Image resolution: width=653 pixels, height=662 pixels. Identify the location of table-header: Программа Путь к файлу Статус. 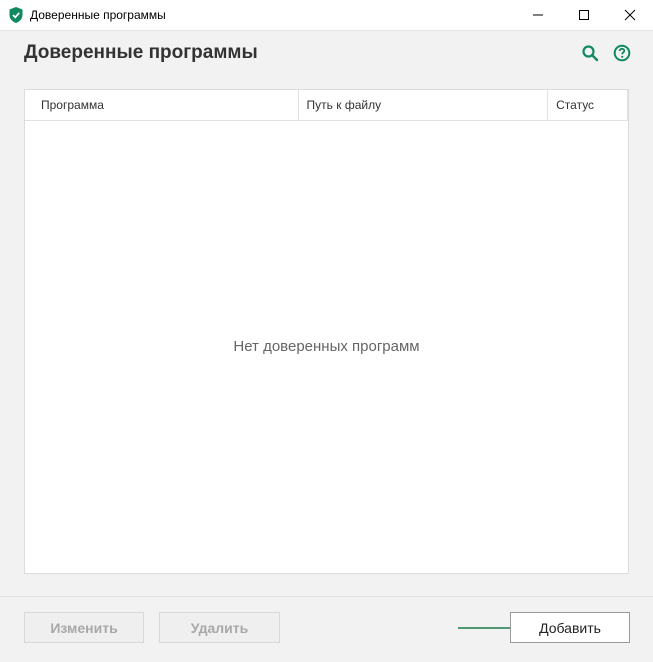
(326, 105).